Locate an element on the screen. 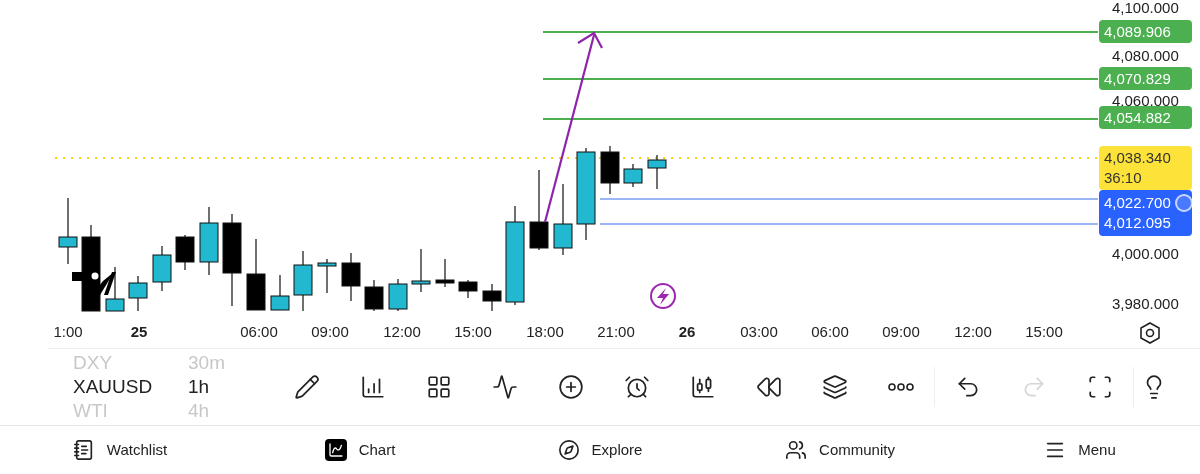  price-label: 4,080.000 is located at coordinates (1145, 56).